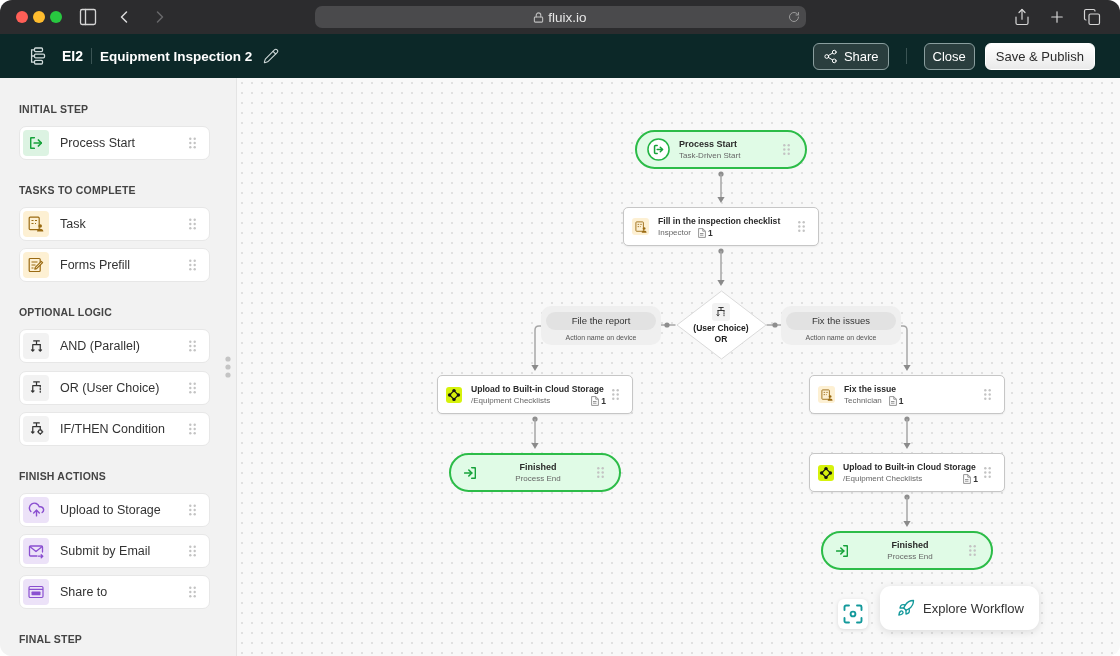  I want to click on step-label: IF/THEN Condition, so click(112, 428).